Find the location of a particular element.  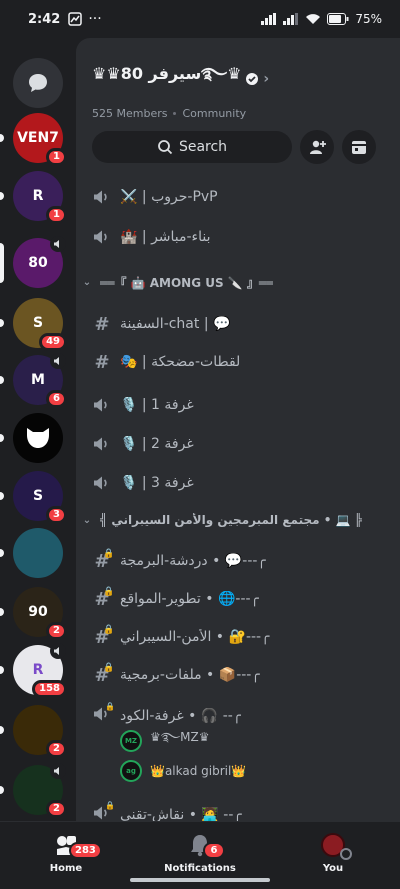

channel-name: 🎙️ | 3 غرفة is located at coordinates (157, 483).